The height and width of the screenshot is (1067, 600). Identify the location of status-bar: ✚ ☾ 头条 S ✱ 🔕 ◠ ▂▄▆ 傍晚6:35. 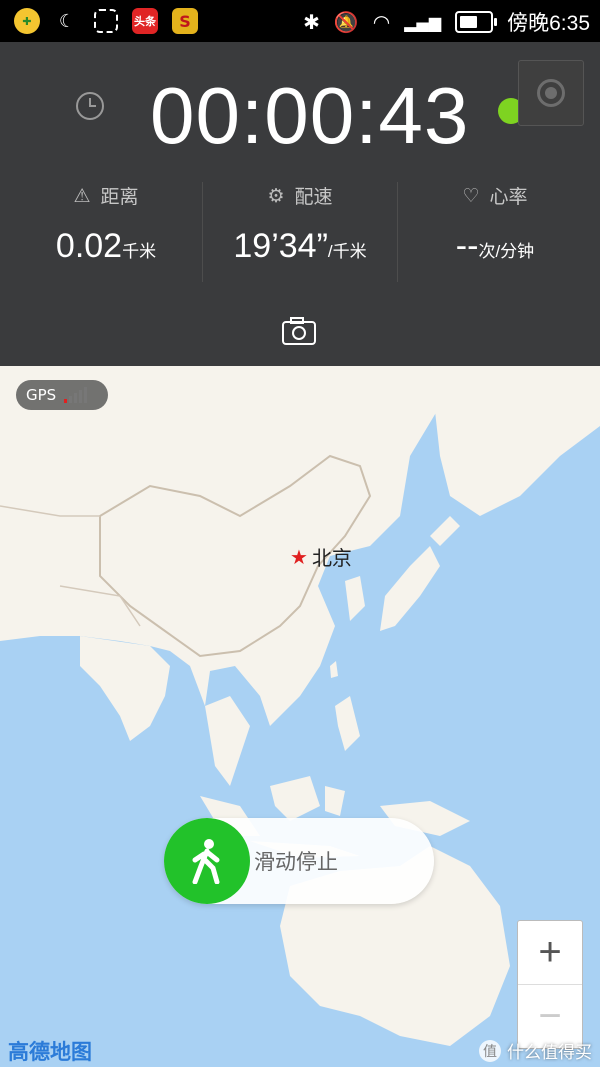
(300, 21).